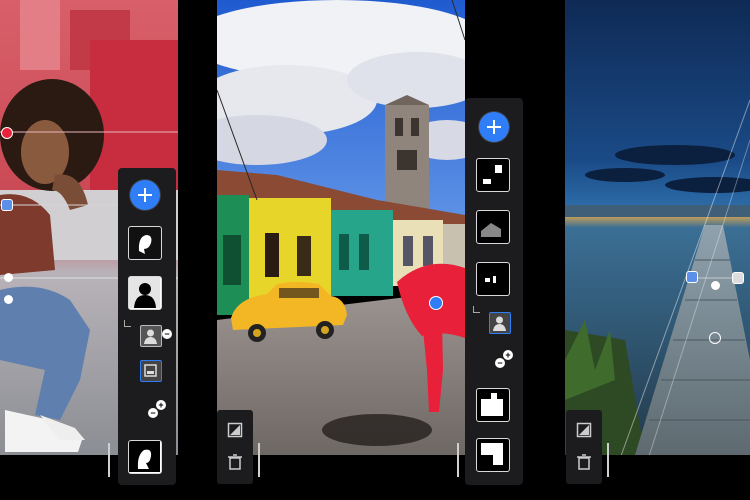 The height and width of the screenshot is (500, 750). I want to click on tool-panel-right, so click(584, 447).